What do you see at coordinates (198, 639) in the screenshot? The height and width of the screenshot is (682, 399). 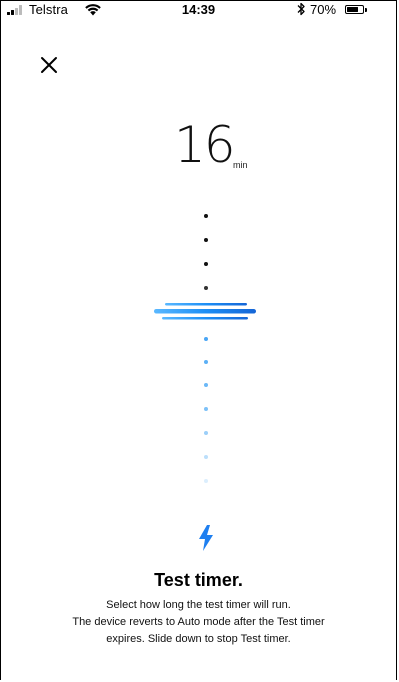 I see `info-line: expires. Slide down to stop Test timer.` at bounding box center [198, 639].